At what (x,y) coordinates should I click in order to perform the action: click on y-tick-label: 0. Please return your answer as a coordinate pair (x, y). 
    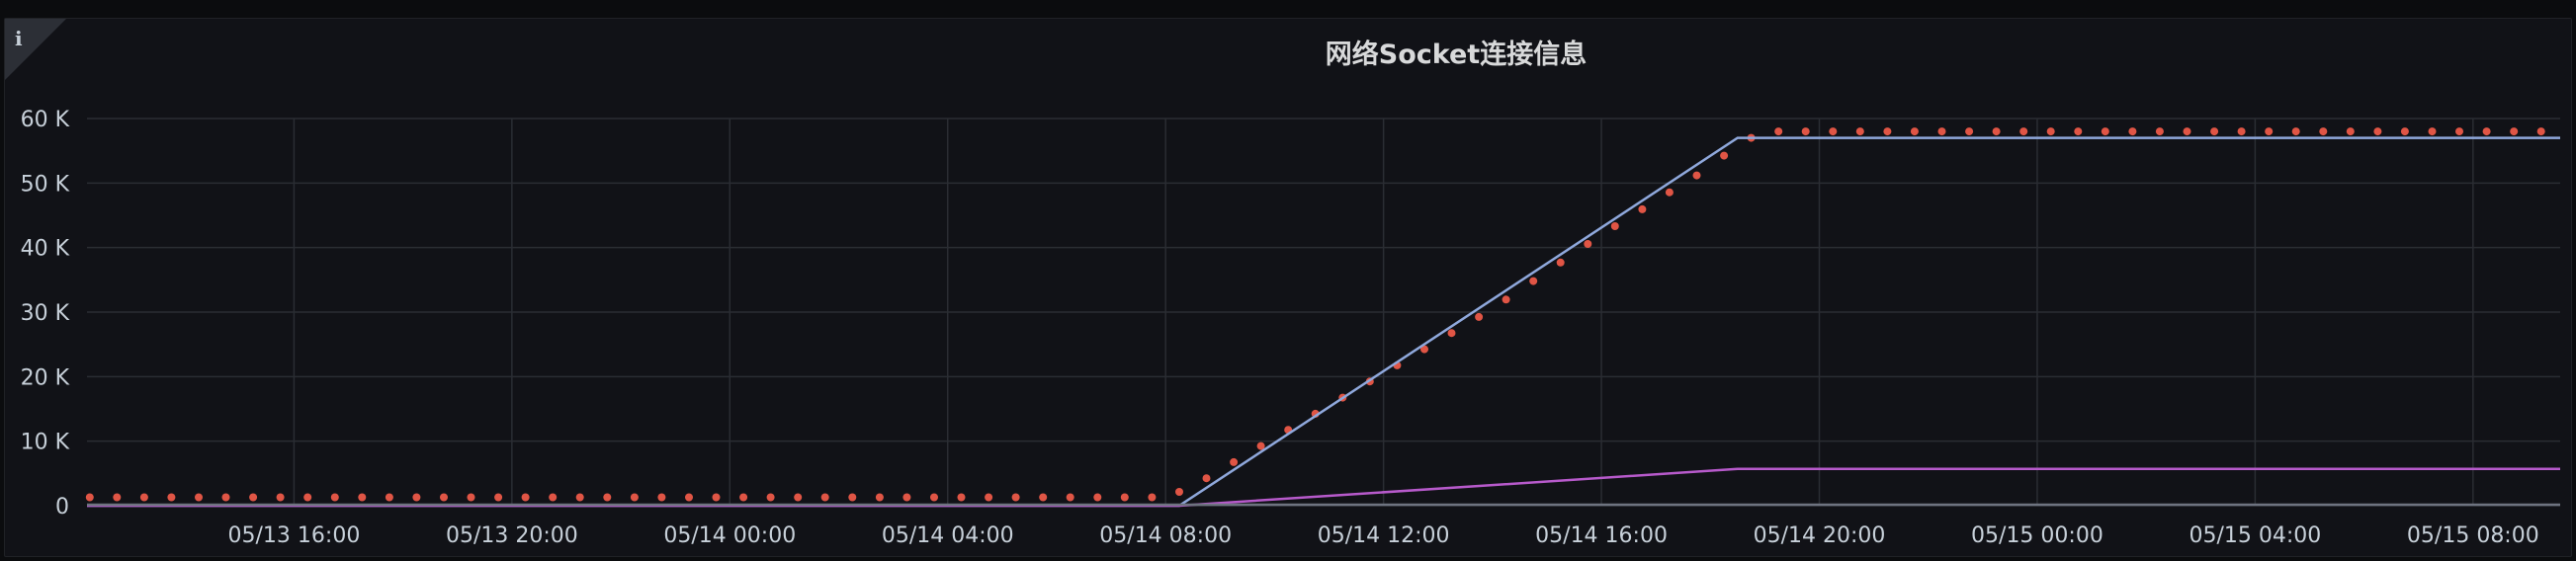
    Looking at the image, I should click on (62, 507).